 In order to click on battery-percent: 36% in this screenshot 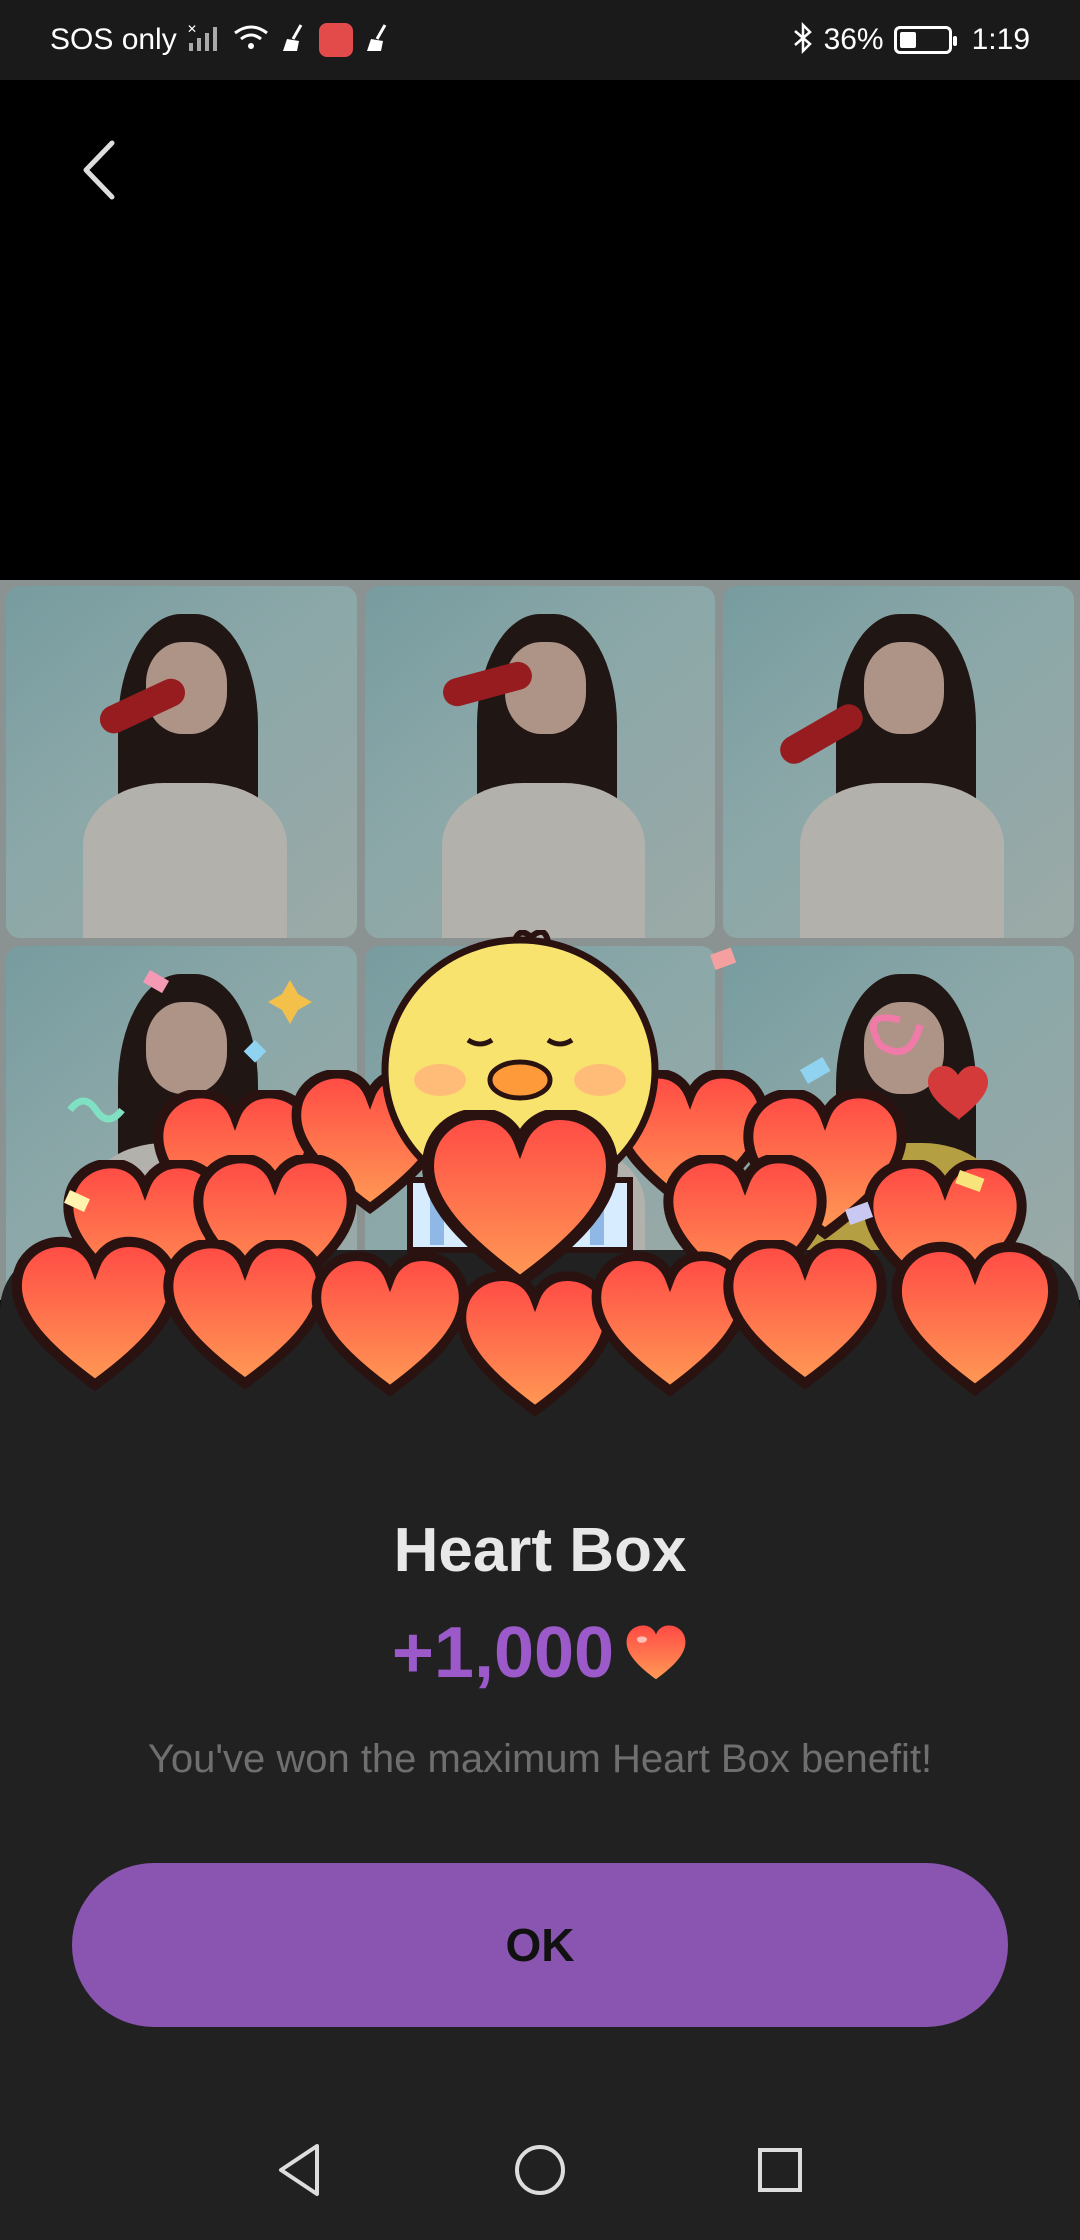, I will do `click(853, 39)`.